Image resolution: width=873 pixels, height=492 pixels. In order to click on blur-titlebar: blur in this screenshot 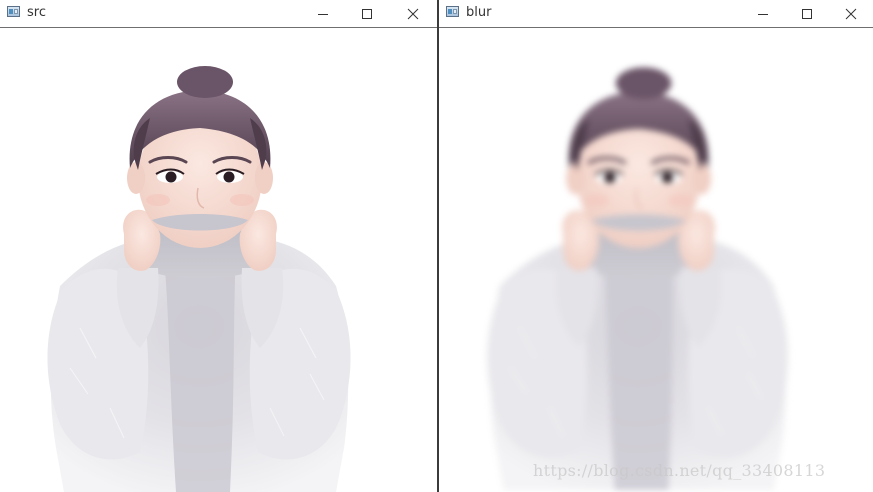, I will do `click(656, 14)`.